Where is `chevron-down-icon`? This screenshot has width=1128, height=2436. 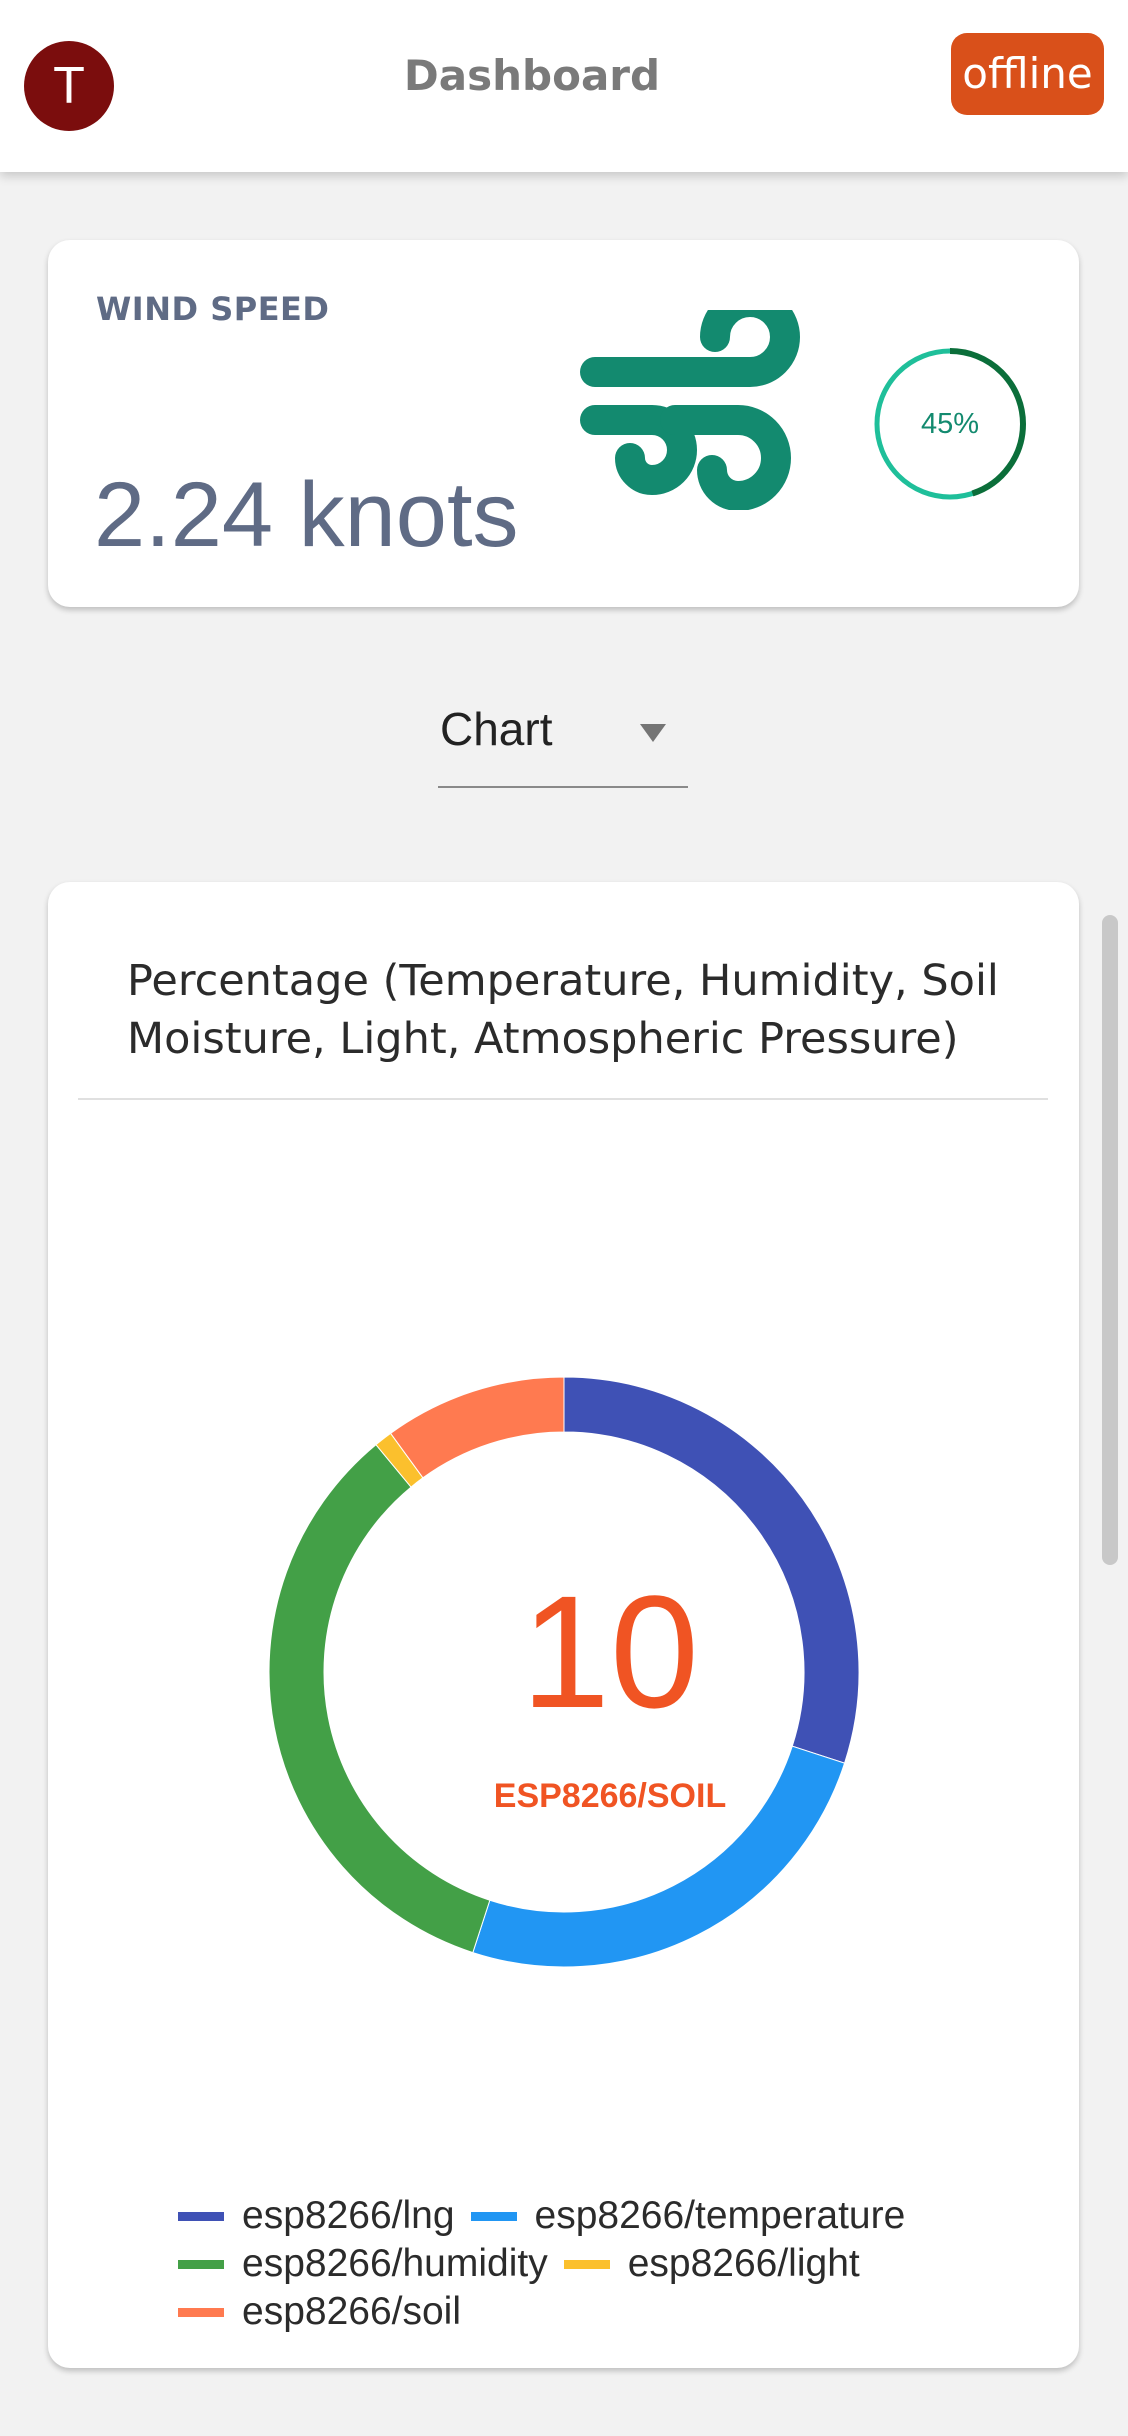
chevron-down-icon is located at coordinates (653, 733).